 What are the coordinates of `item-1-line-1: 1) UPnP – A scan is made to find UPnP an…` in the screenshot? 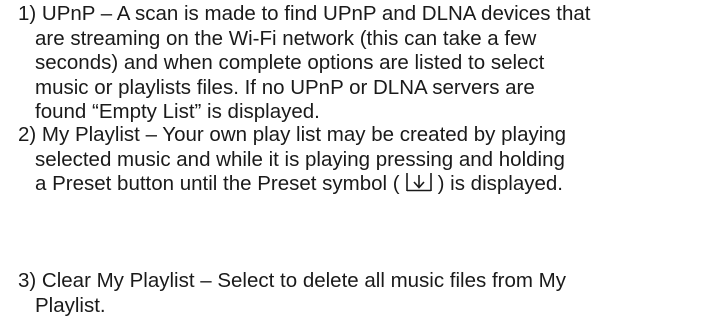 It's located at (304, 13).